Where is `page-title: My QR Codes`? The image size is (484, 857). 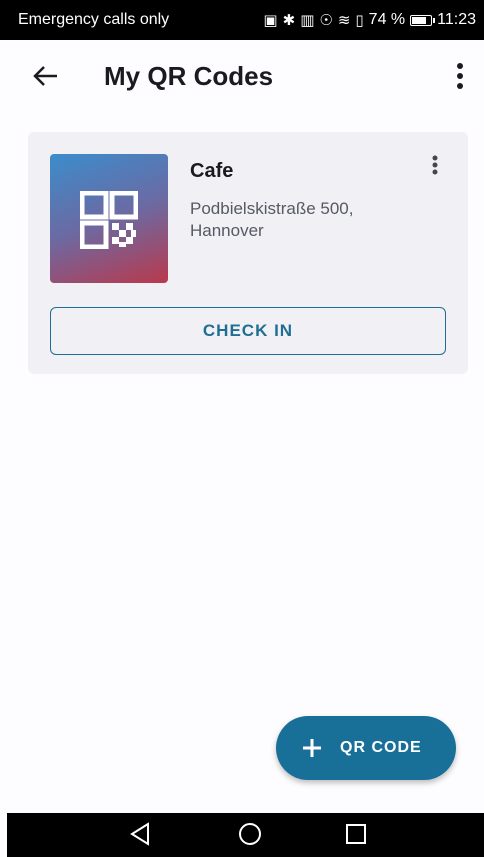
page-title: My QR Codes is located at coordinates (189, 76).